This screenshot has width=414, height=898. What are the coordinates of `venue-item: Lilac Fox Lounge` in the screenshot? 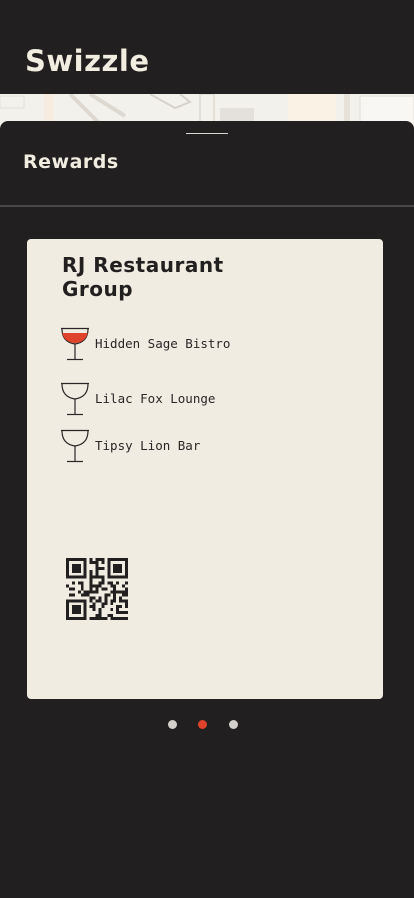 It's located at (137, 398).